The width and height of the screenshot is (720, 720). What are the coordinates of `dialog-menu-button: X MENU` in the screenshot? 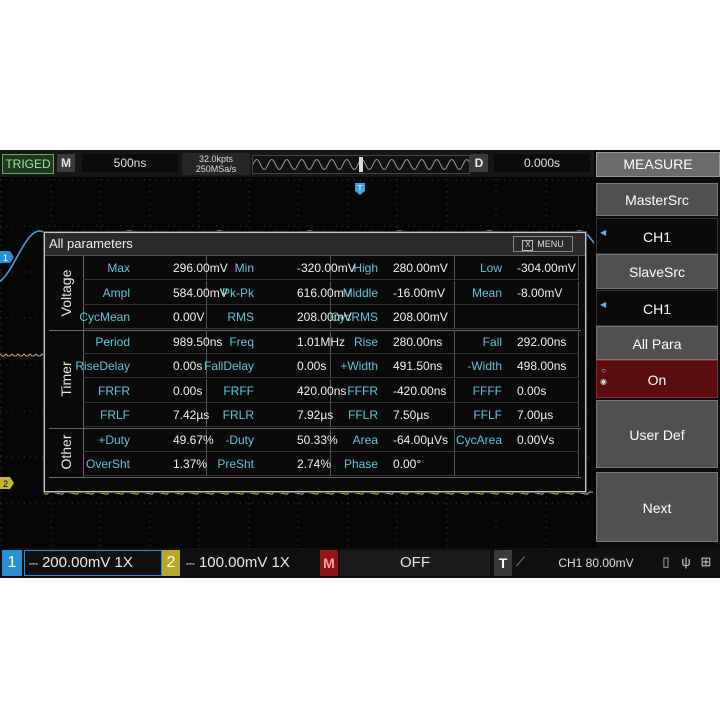 It's located at (543, 244).